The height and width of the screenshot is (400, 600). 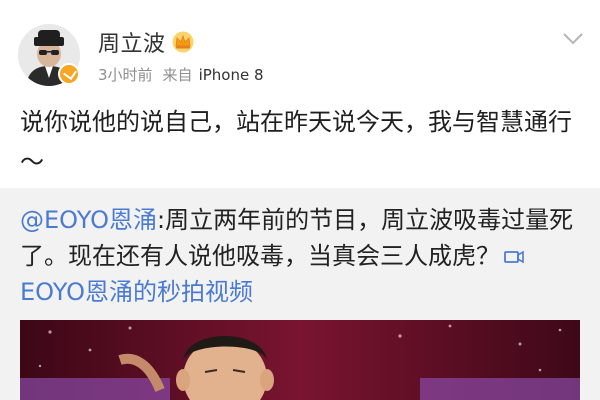 I want to click on post-meta: 3小时前 来自 iPhone 8, so click(x=181, y=74).